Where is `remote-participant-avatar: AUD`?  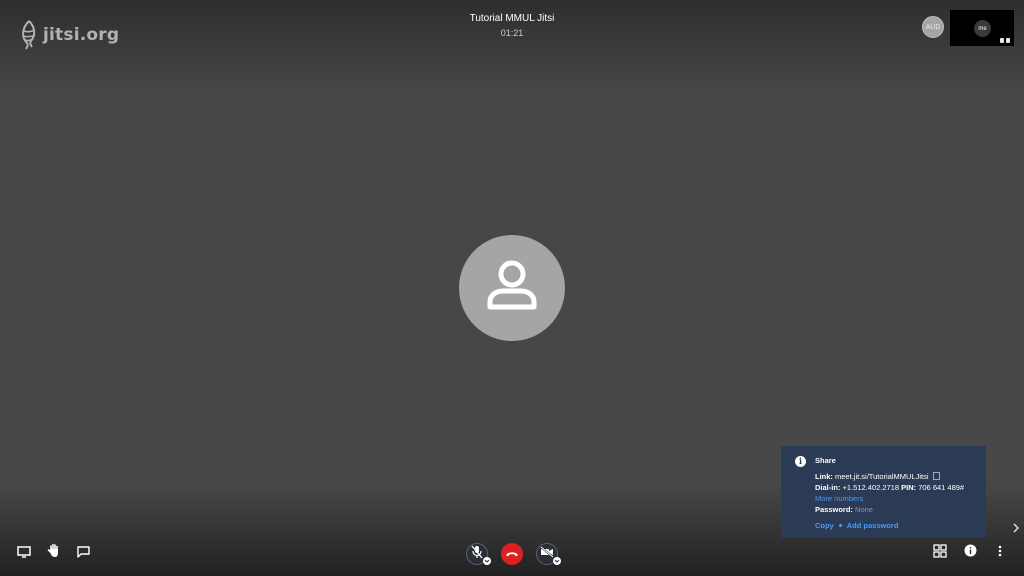 remote-participant-avatar: AUD is located at coordinates (933, 27).